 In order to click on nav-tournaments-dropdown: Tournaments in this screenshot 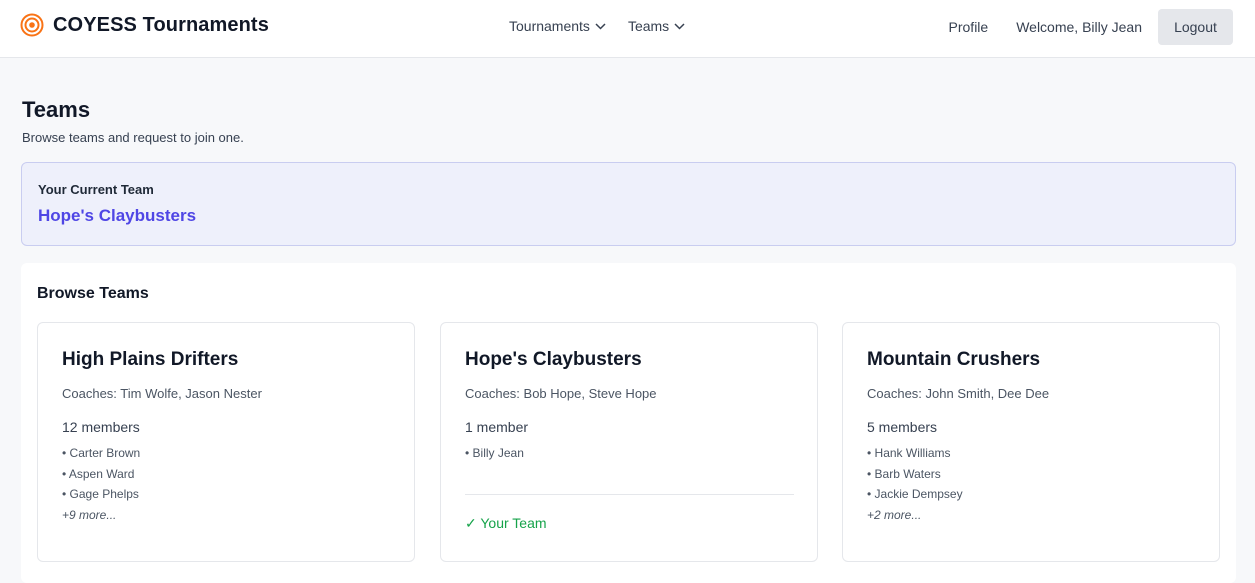, I will do `click(557, 26)`.